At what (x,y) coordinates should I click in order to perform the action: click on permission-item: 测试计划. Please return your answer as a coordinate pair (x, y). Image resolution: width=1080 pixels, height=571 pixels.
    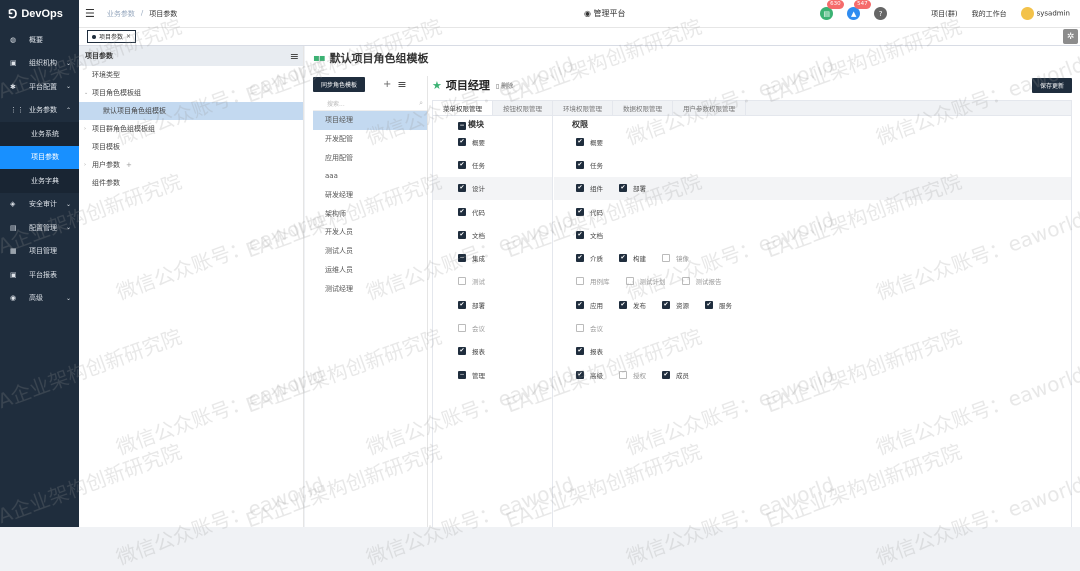
    Looking at the image, I should click on (645, 281).